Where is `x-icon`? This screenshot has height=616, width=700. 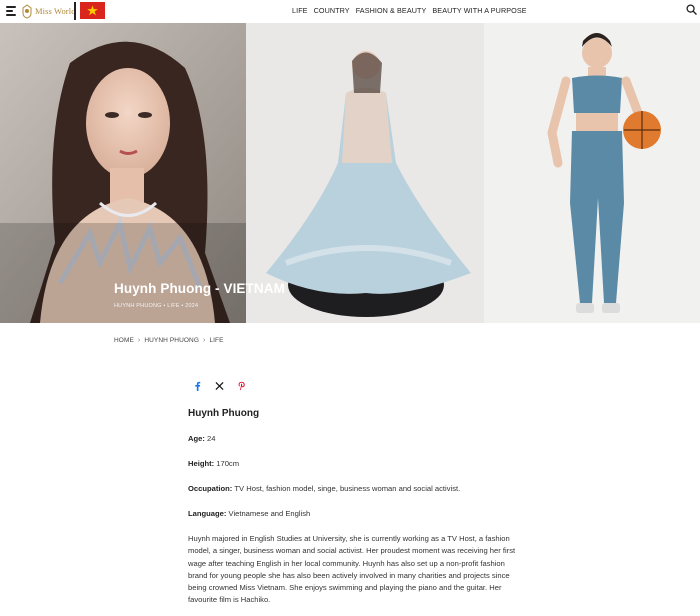 x-icon is located at coordinates (219, 386).